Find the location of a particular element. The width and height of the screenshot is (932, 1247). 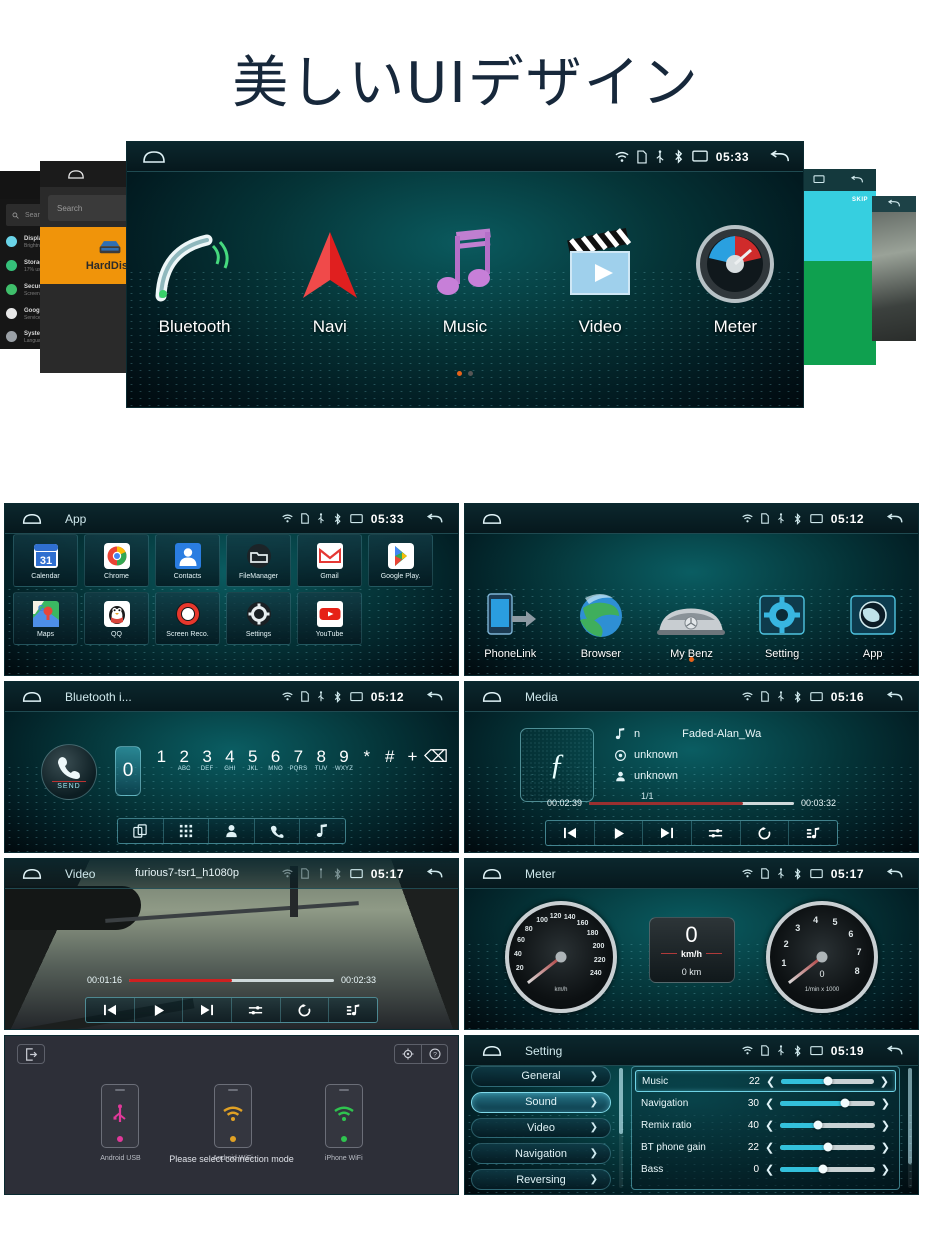

home2-app-browser: Browser is located at coordinates (601, 618).